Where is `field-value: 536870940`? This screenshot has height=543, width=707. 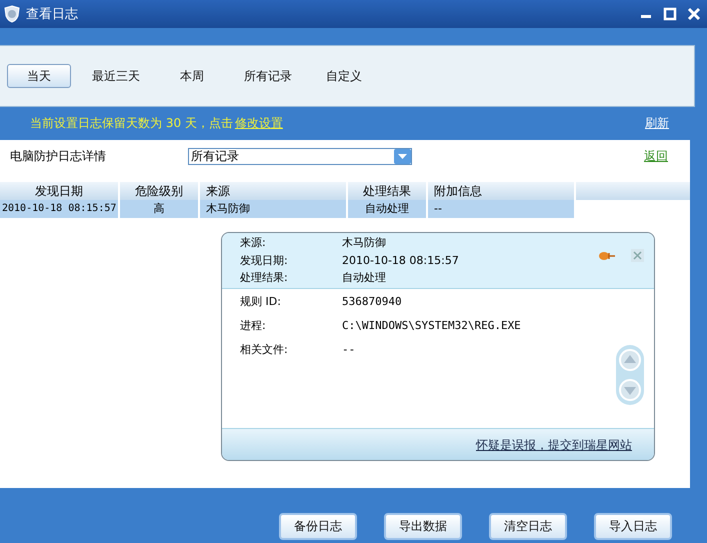
field-value: 536870940 is located at coordinates (372, 302).